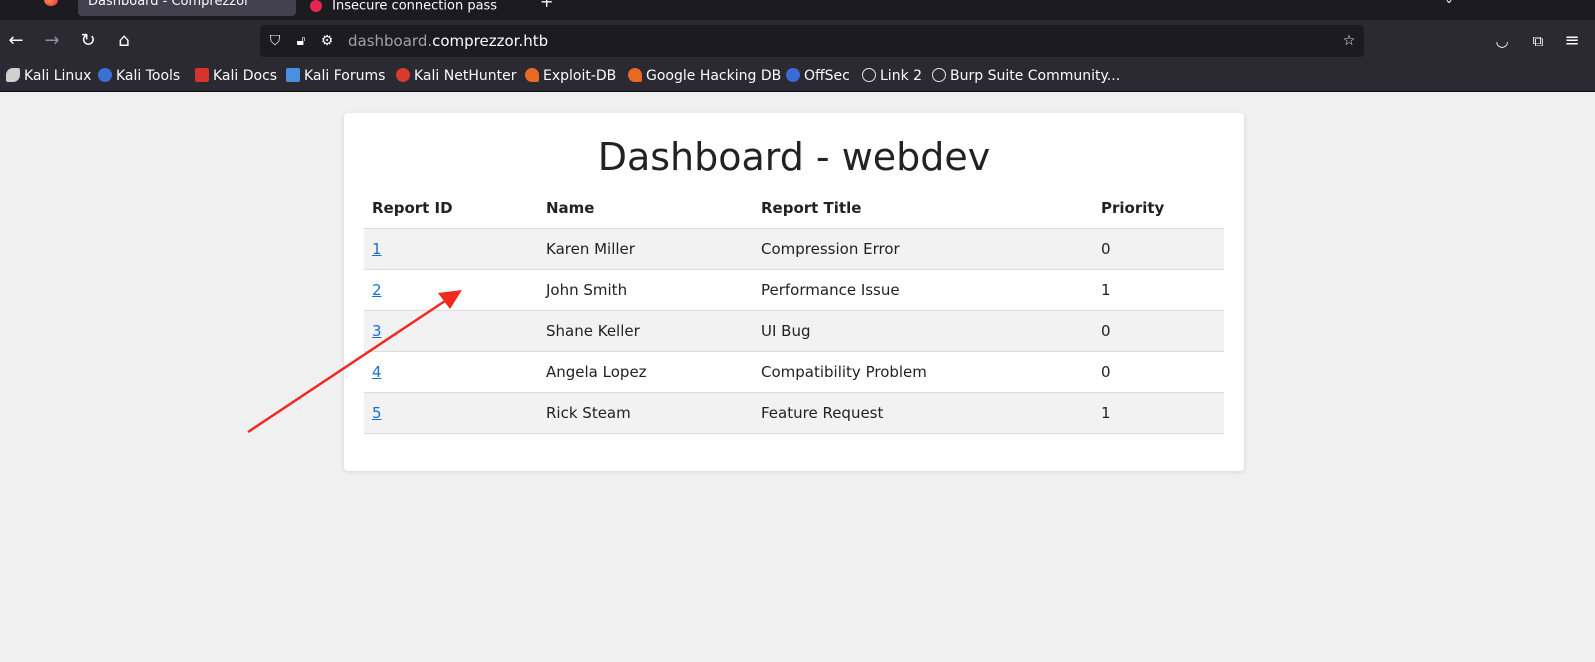 This screenshot has height=662, width=1595. I want to click on report-title-cell: Compatibility Problem, so click(923, 371).